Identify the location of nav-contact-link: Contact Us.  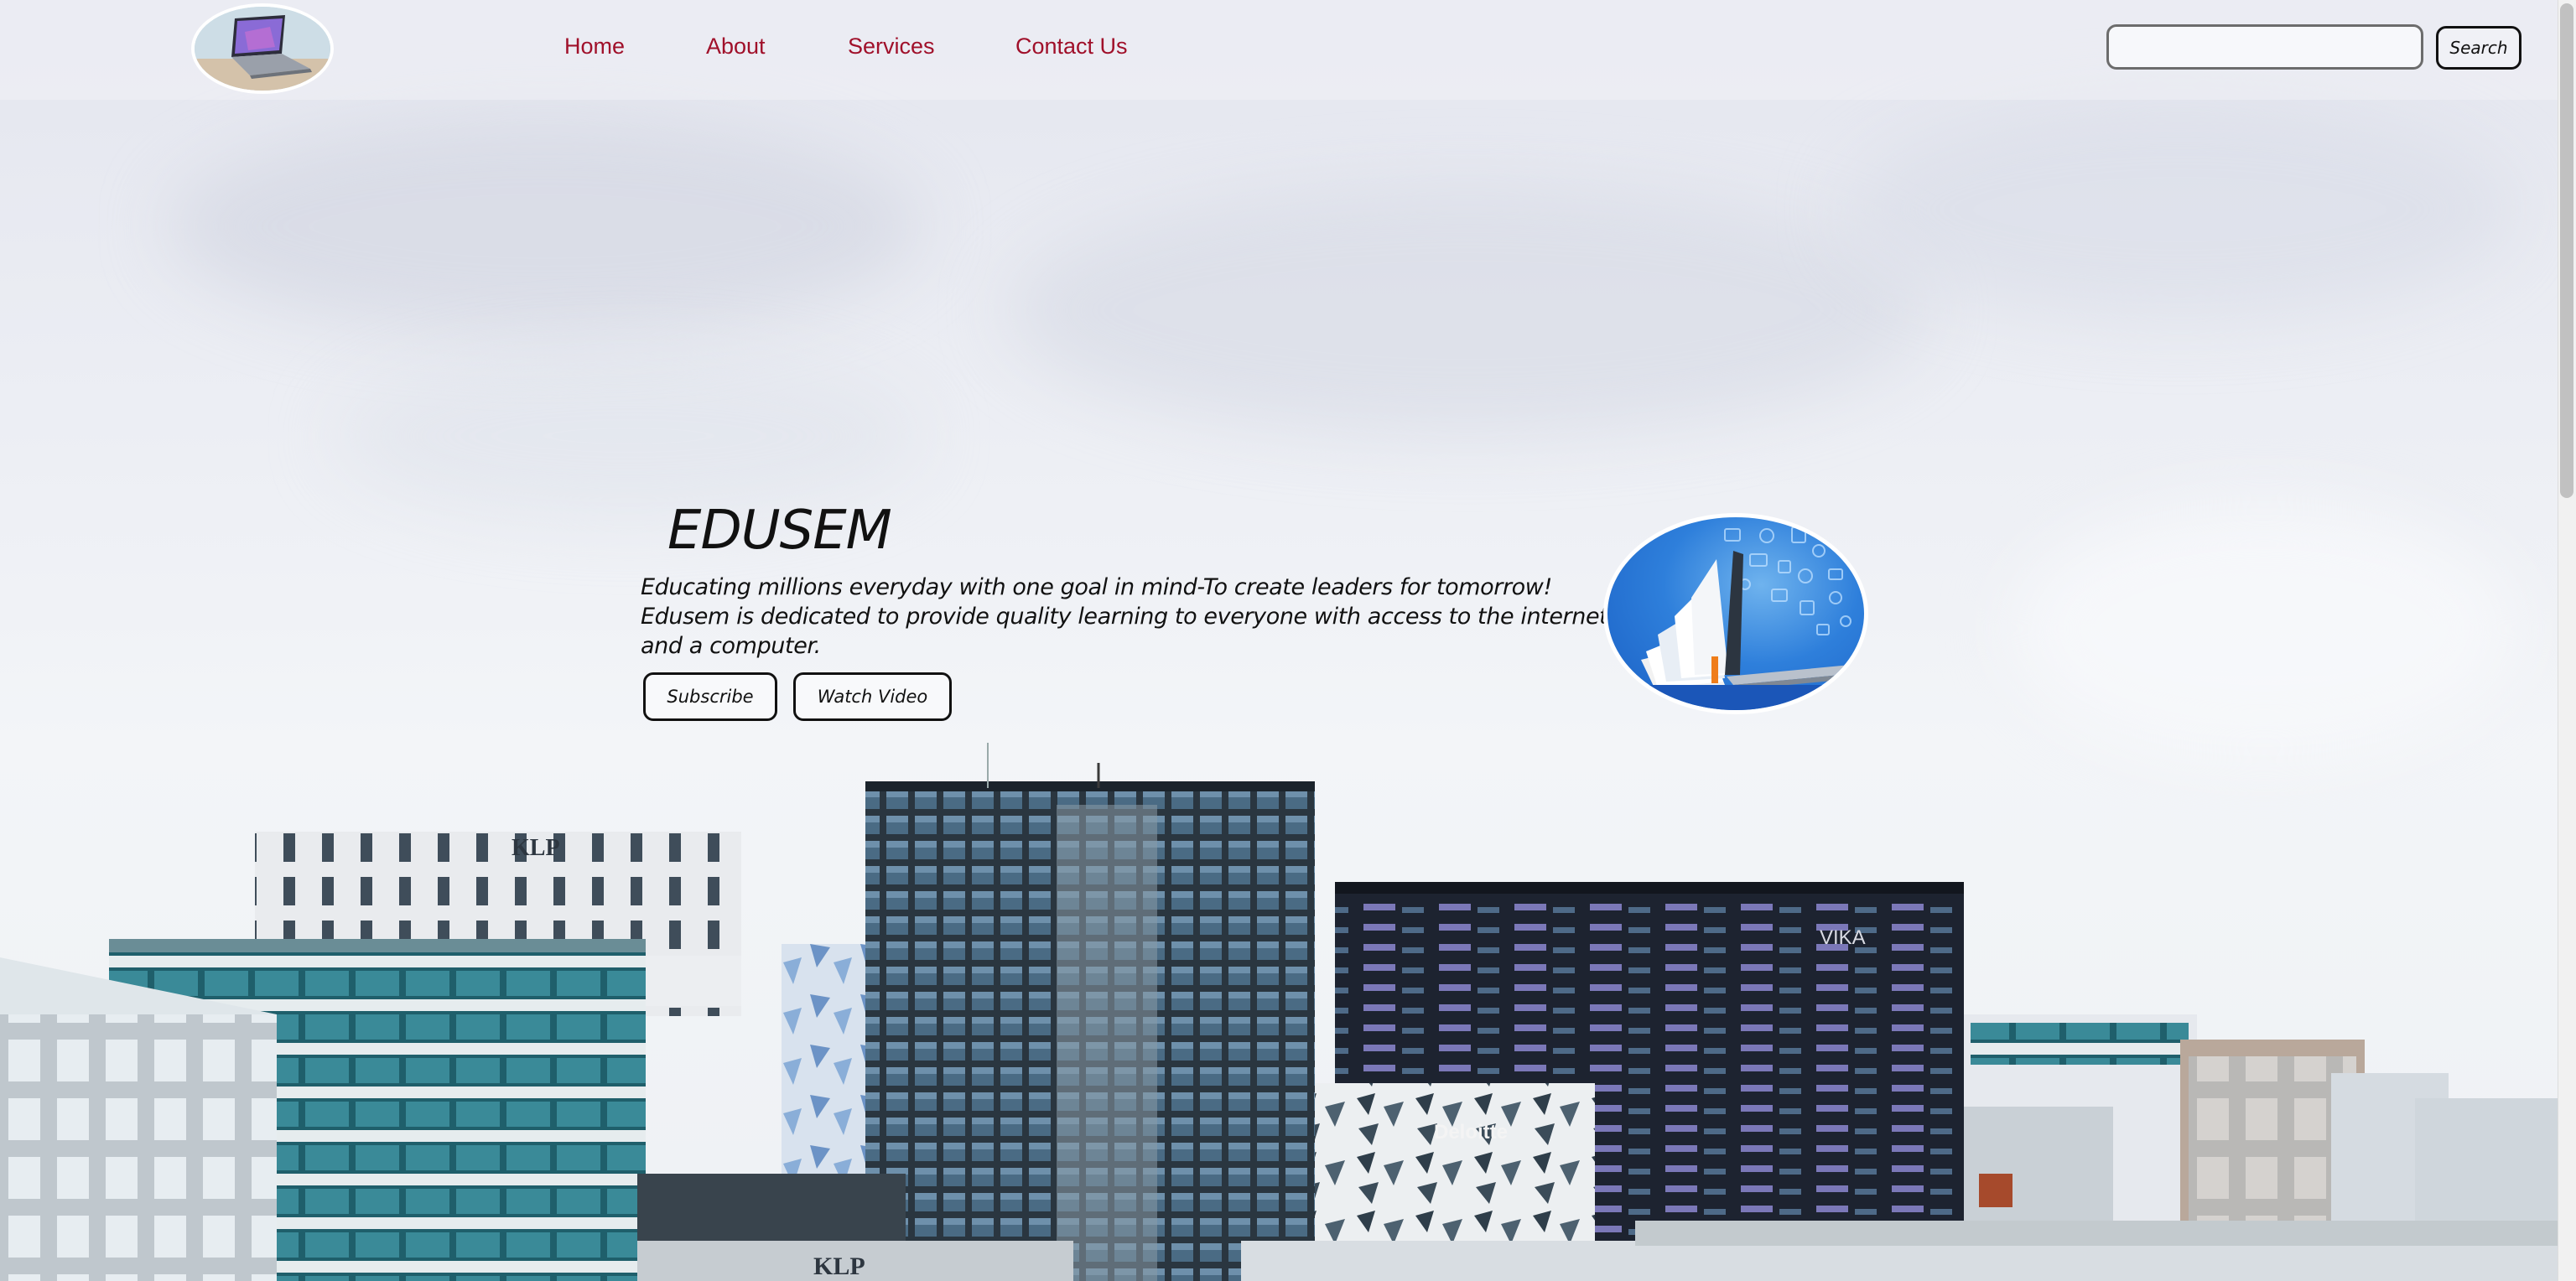
(1071, 49).